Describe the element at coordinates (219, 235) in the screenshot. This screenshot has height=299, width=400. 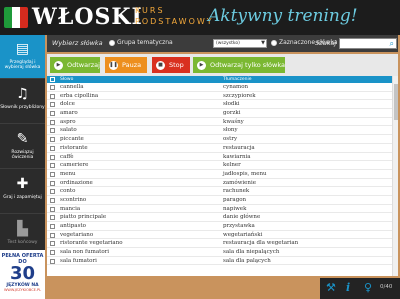
I see `table-row: vegetariano wegetariański` at that location.